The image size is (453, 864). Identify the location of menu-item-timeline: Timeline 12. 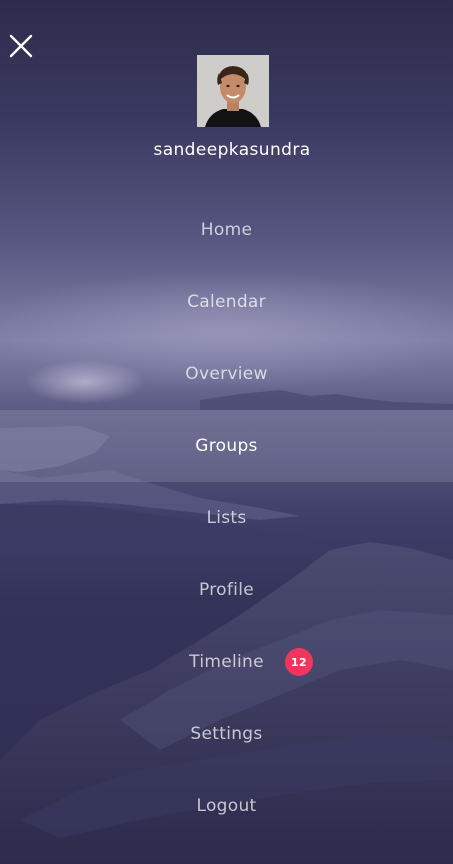
(226, 662).